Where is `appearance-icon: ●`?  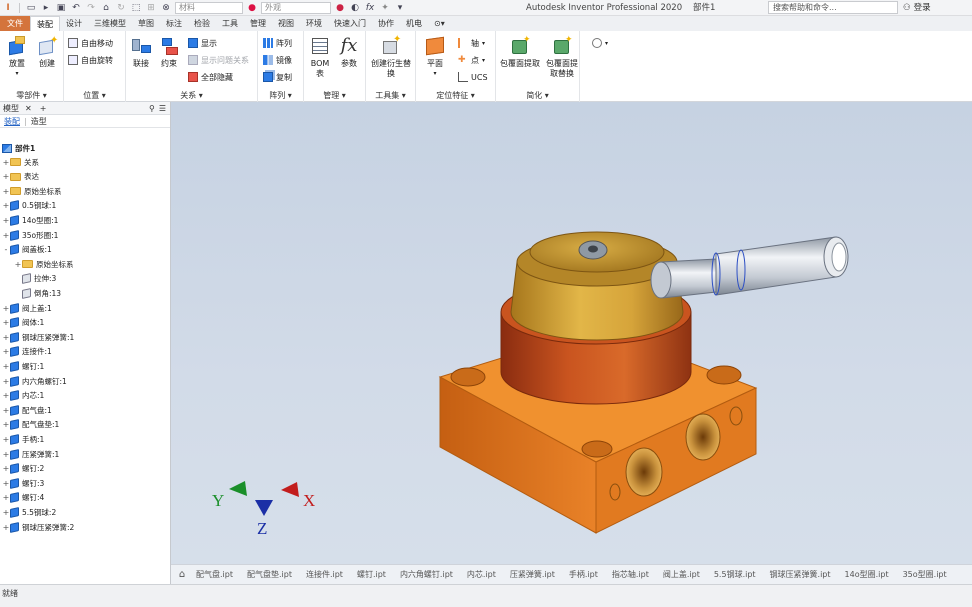
appearance-icon: ● is located at coordinates (252, 8).